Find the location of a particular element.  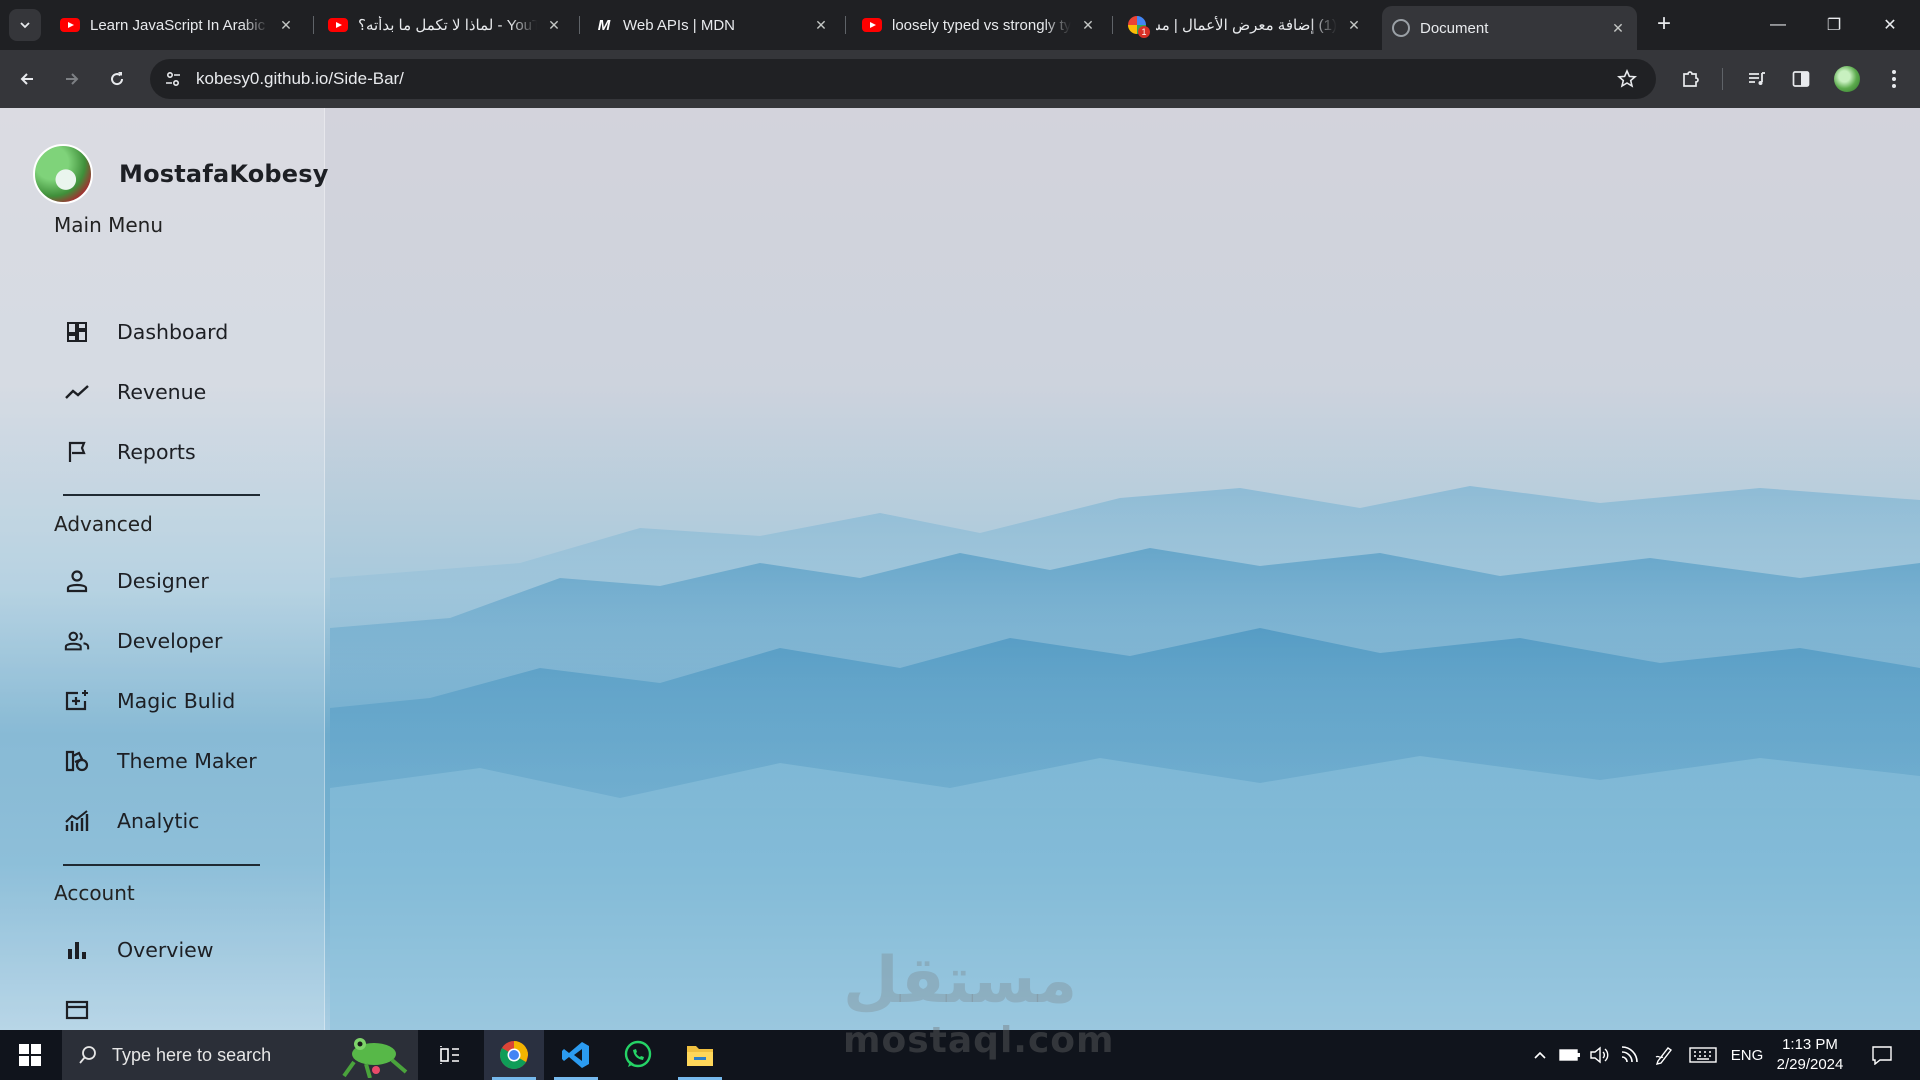

frog-illustration-icon is located at coordinates (375, 1058).